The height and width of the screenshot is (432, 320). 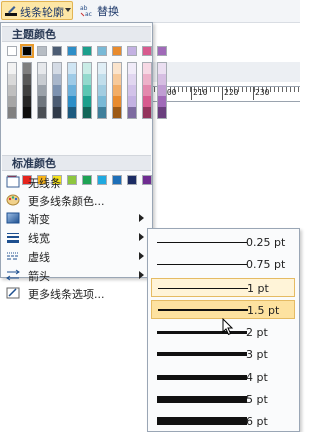 I want to click on line-weight-label: 6 pt, so click(x=257, y=421).